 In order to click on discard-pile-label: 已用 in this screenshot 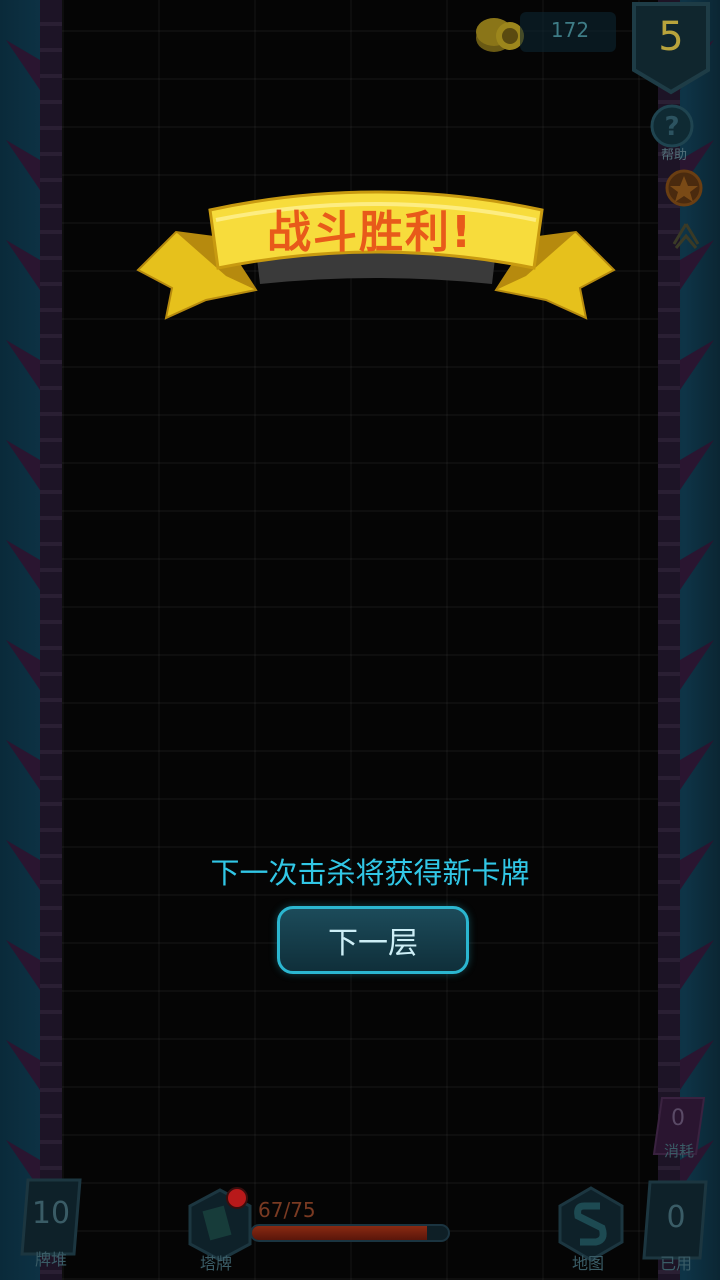, I will do `click(675, 1263)`.